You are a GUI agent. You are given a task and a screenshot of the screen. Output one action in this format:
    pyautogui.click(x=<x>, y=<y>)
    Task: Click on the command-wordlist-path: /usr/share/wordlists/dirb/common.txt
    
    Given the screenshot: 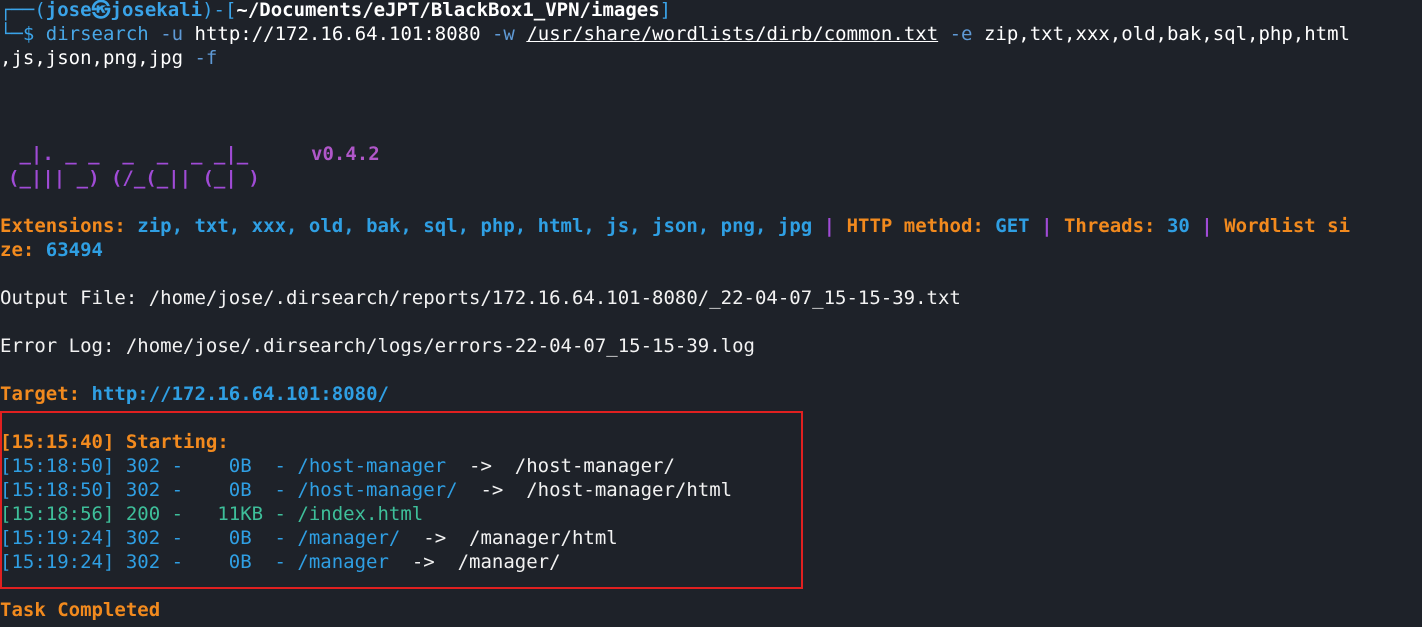 What is the action you would take?
    pyautogui.click(x=732, y=34)
    